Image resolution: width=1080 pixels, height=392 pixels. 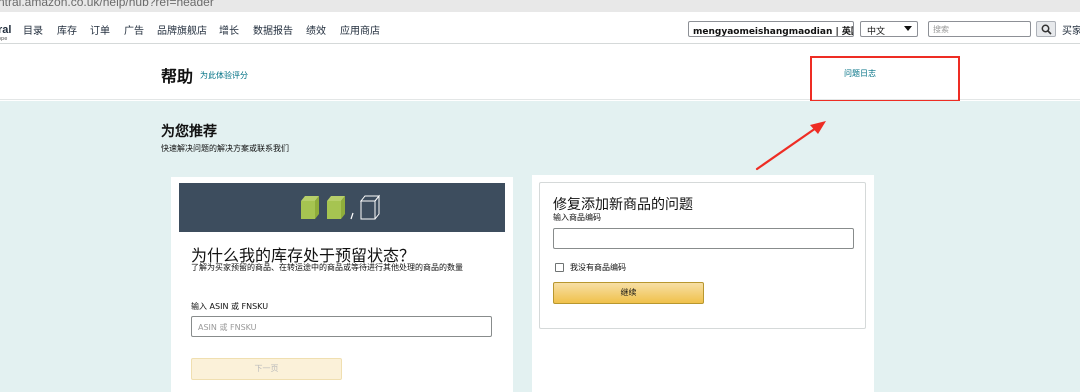 I want to click on search-icon, so click(x=1046, y=29).